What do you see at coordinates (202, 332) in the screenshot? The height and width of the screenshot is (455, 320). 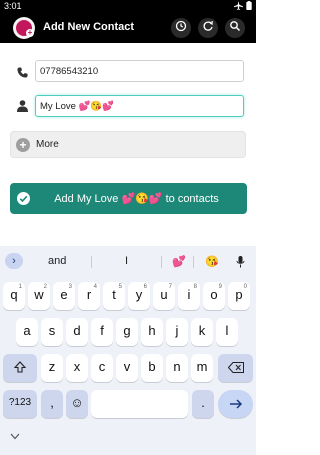 I see `key-k: k` at bounding box center [202, 332].